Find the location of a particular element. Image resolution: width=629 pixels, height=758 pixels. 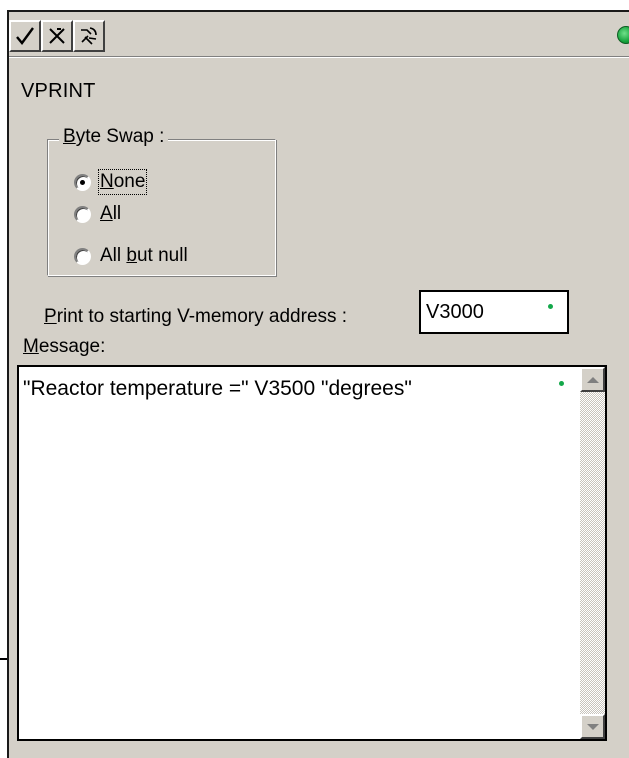

byte-swap-option-none: None is located at coordinates (111, 182).